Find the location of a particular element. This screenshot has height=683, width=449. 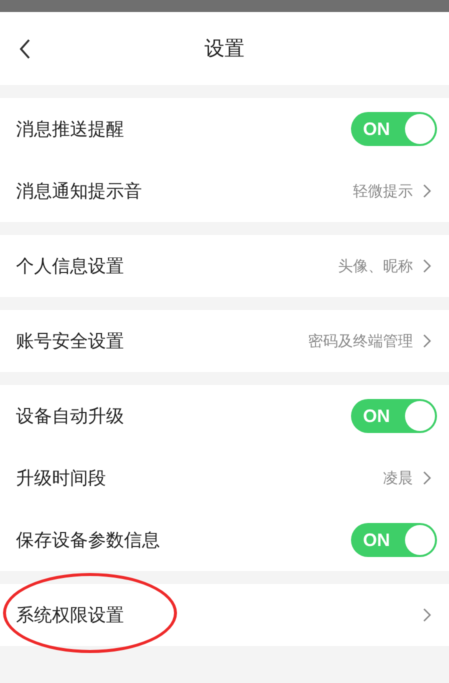

row-value: 密码及终端管理 is located at coordinates (360, 341).